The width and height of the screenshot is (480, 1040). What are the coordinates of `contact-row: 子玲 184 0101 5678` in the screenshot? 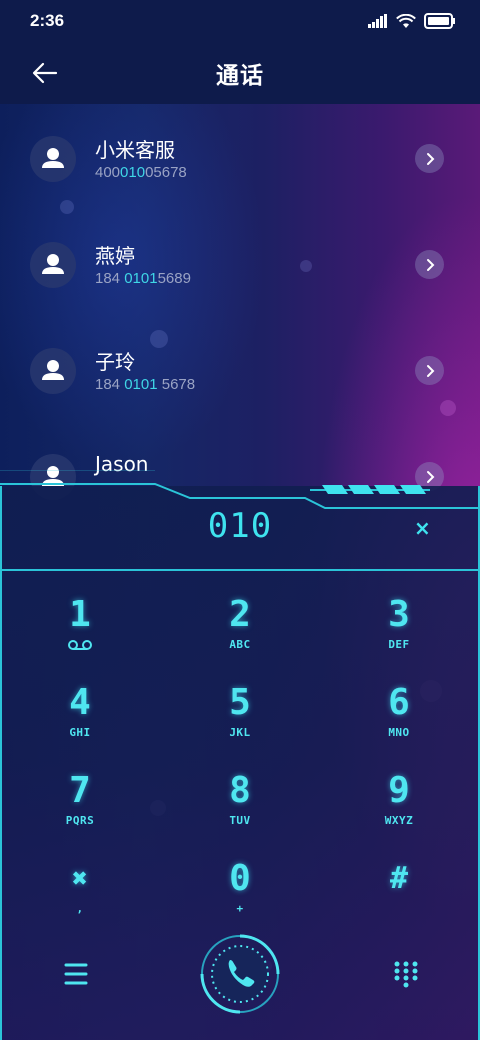 It's located at (240, 369).